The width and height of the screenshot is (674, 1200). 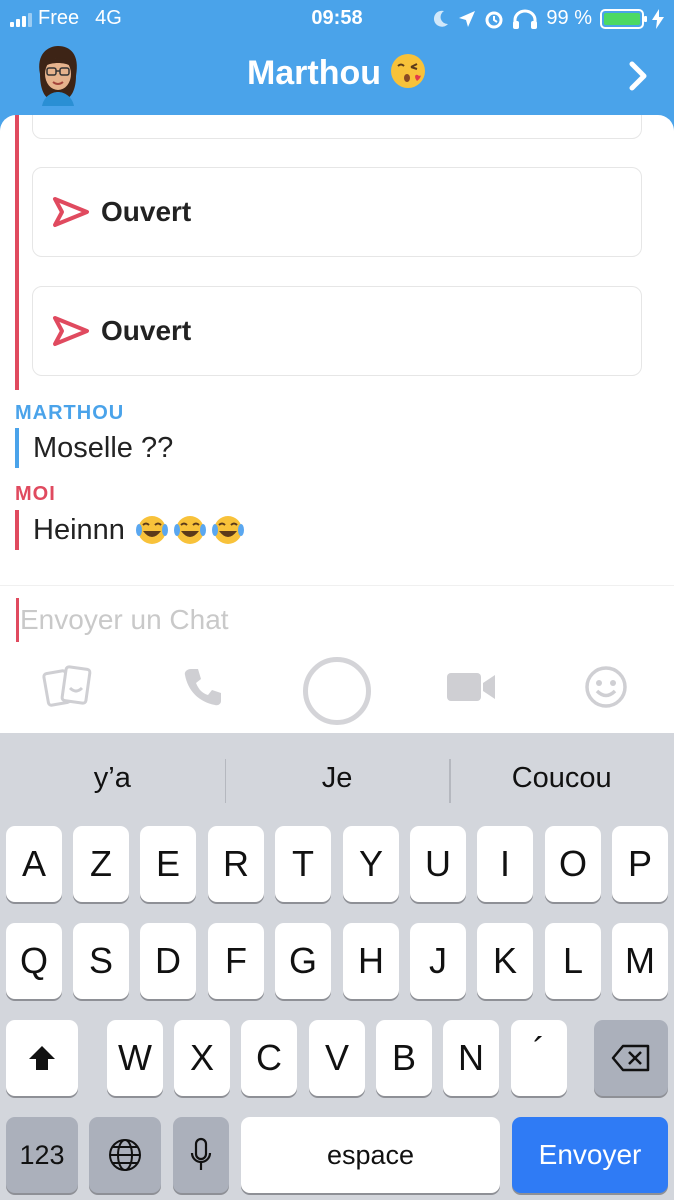 I want to click on suggestion-item: y’a, so click(x=112, y=778).